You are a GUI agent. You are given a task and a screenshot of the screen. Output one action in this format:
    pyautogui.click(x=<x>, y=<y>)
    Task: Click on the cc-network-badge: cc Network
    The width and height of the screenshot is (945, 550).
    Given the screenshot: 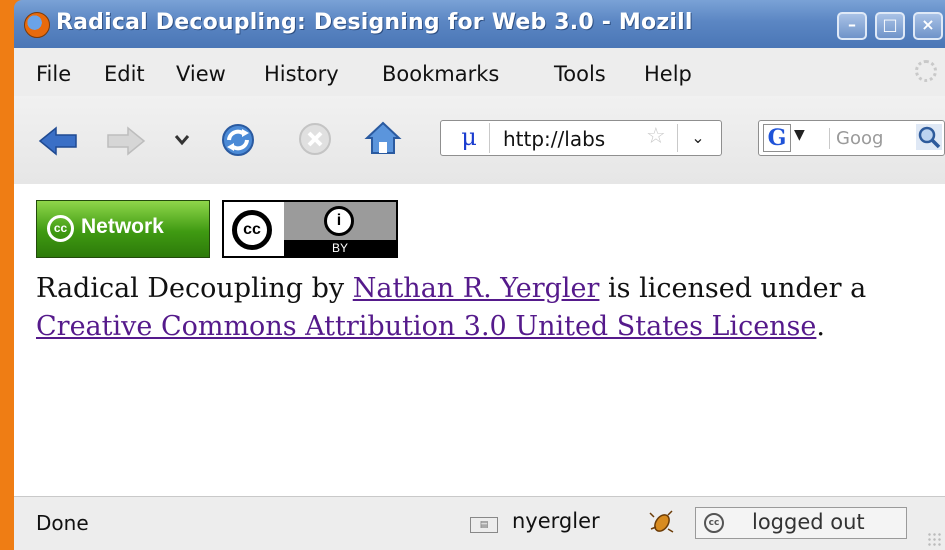 What is the action you would take?
    pyautogui.click(x=123, y=229)
    